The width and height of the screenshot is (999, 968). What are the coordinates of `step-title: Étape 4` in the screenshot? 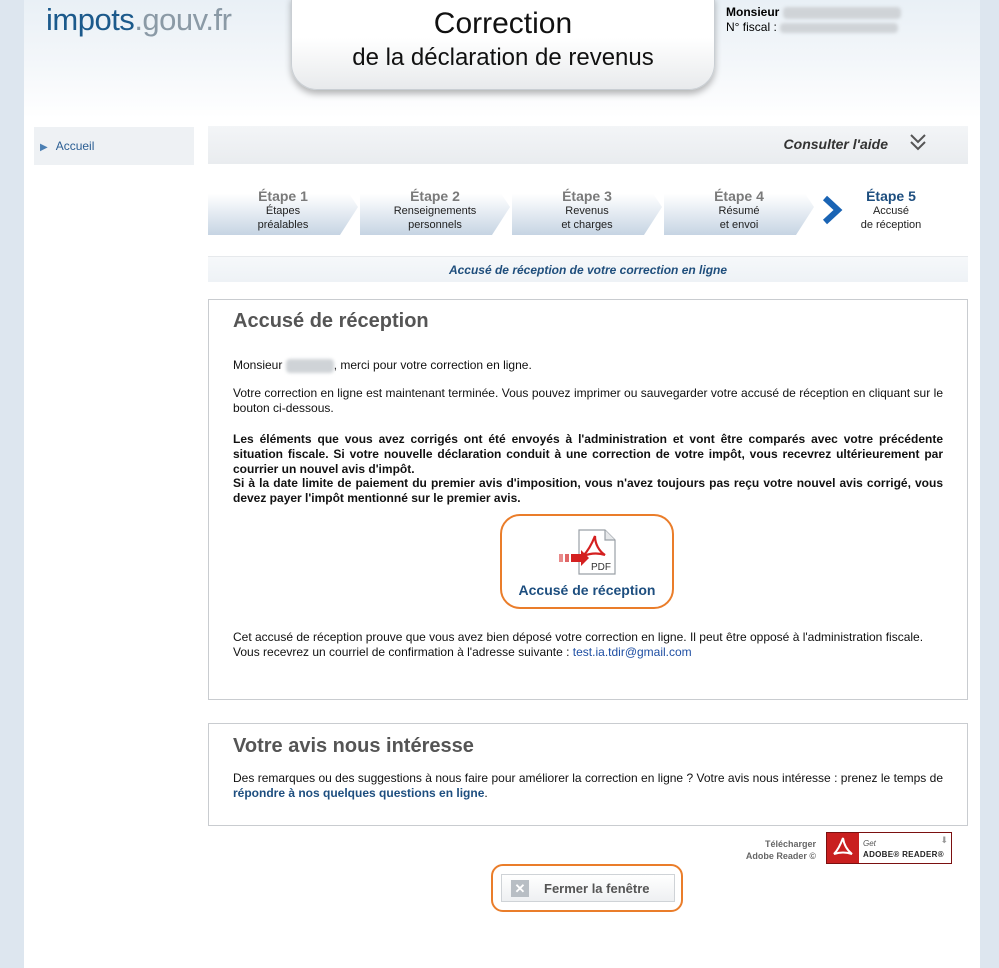 It's located at (739, 196).